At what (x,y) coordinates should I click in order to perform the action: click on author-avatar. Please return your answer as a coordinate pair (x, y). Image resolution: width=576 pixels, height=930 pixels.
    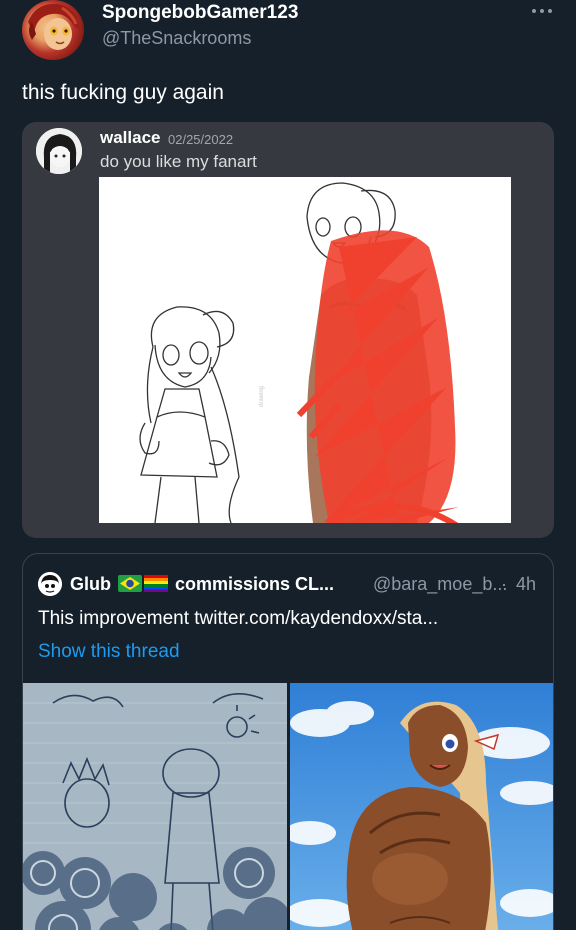
    Looking at the image, I should click on (53, 30).